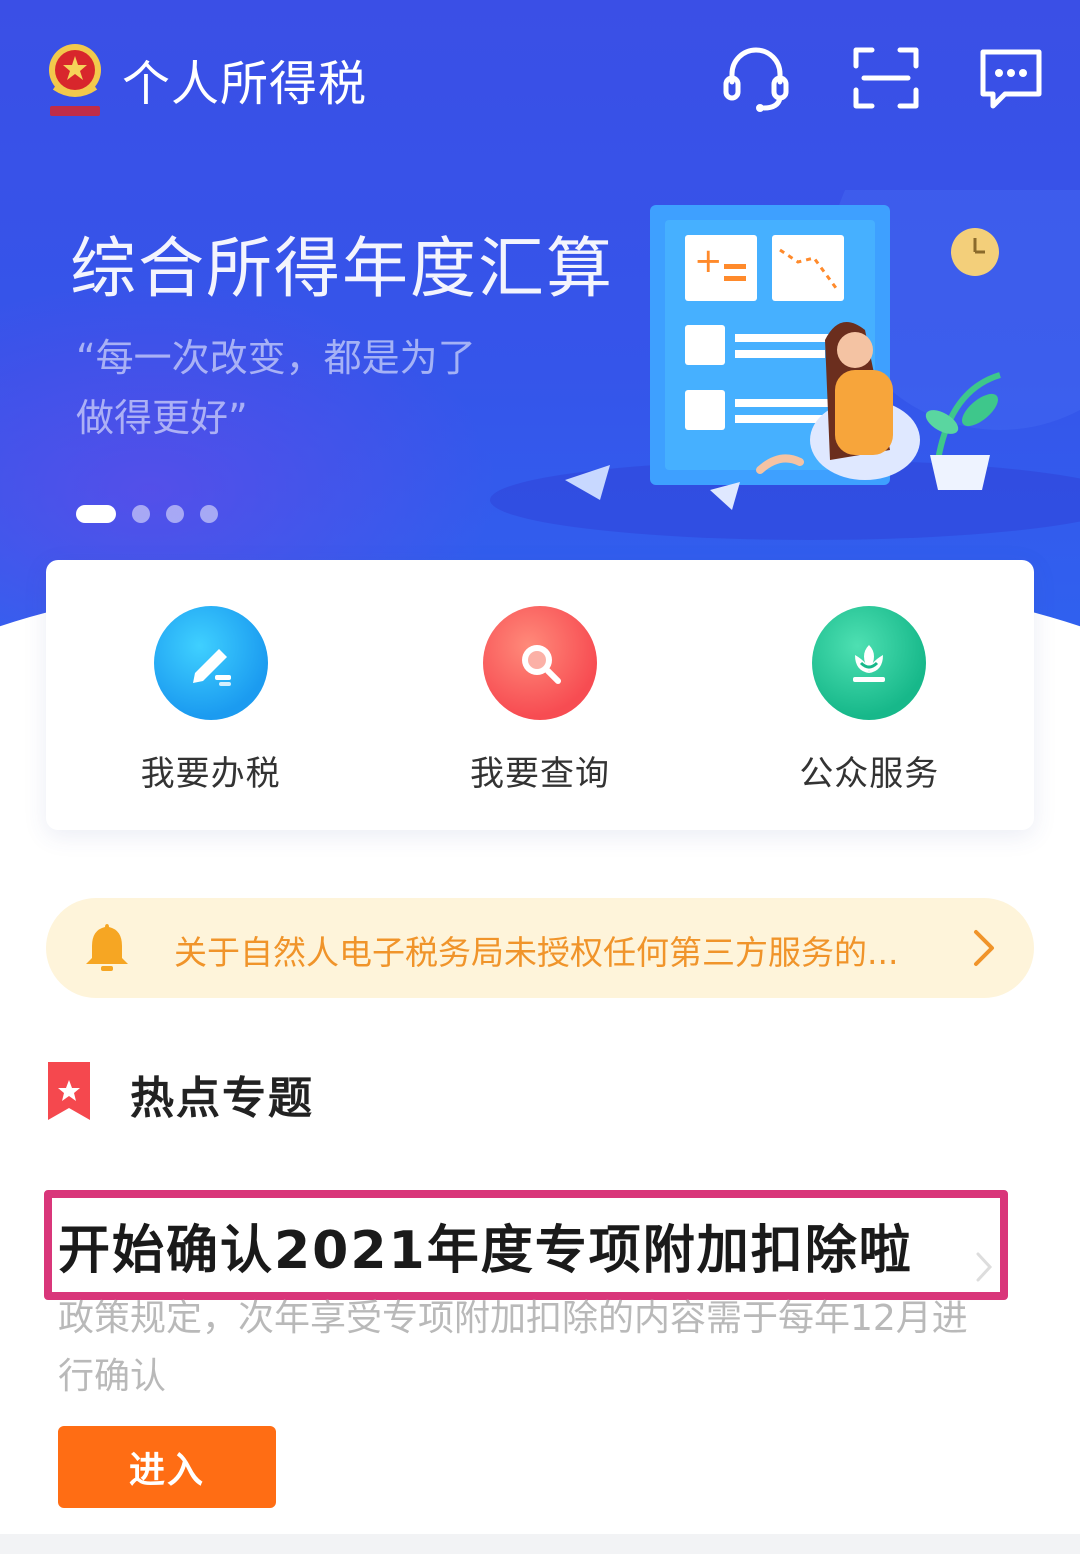  I want to click on lotus-icon, so click(869, 663).